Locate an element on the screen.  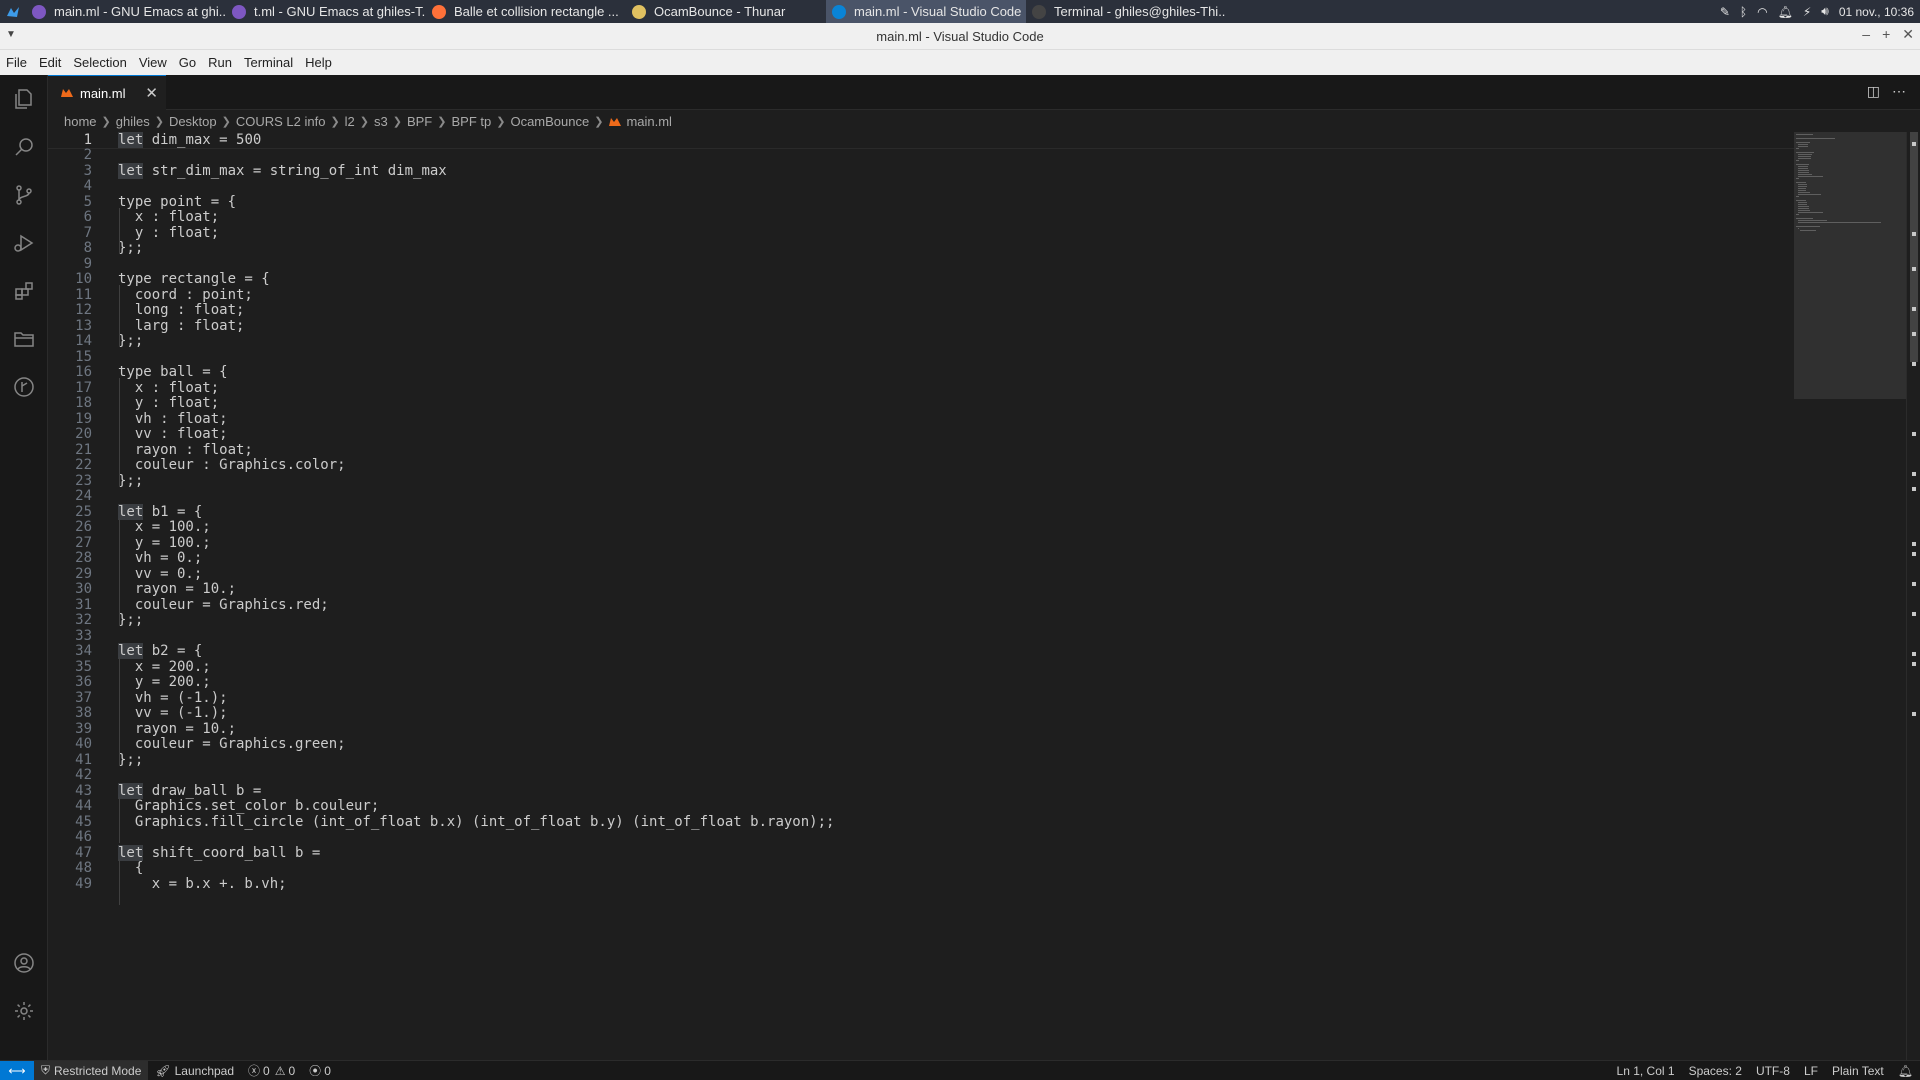
run-debug-icon is located at coordinates (24, 243).